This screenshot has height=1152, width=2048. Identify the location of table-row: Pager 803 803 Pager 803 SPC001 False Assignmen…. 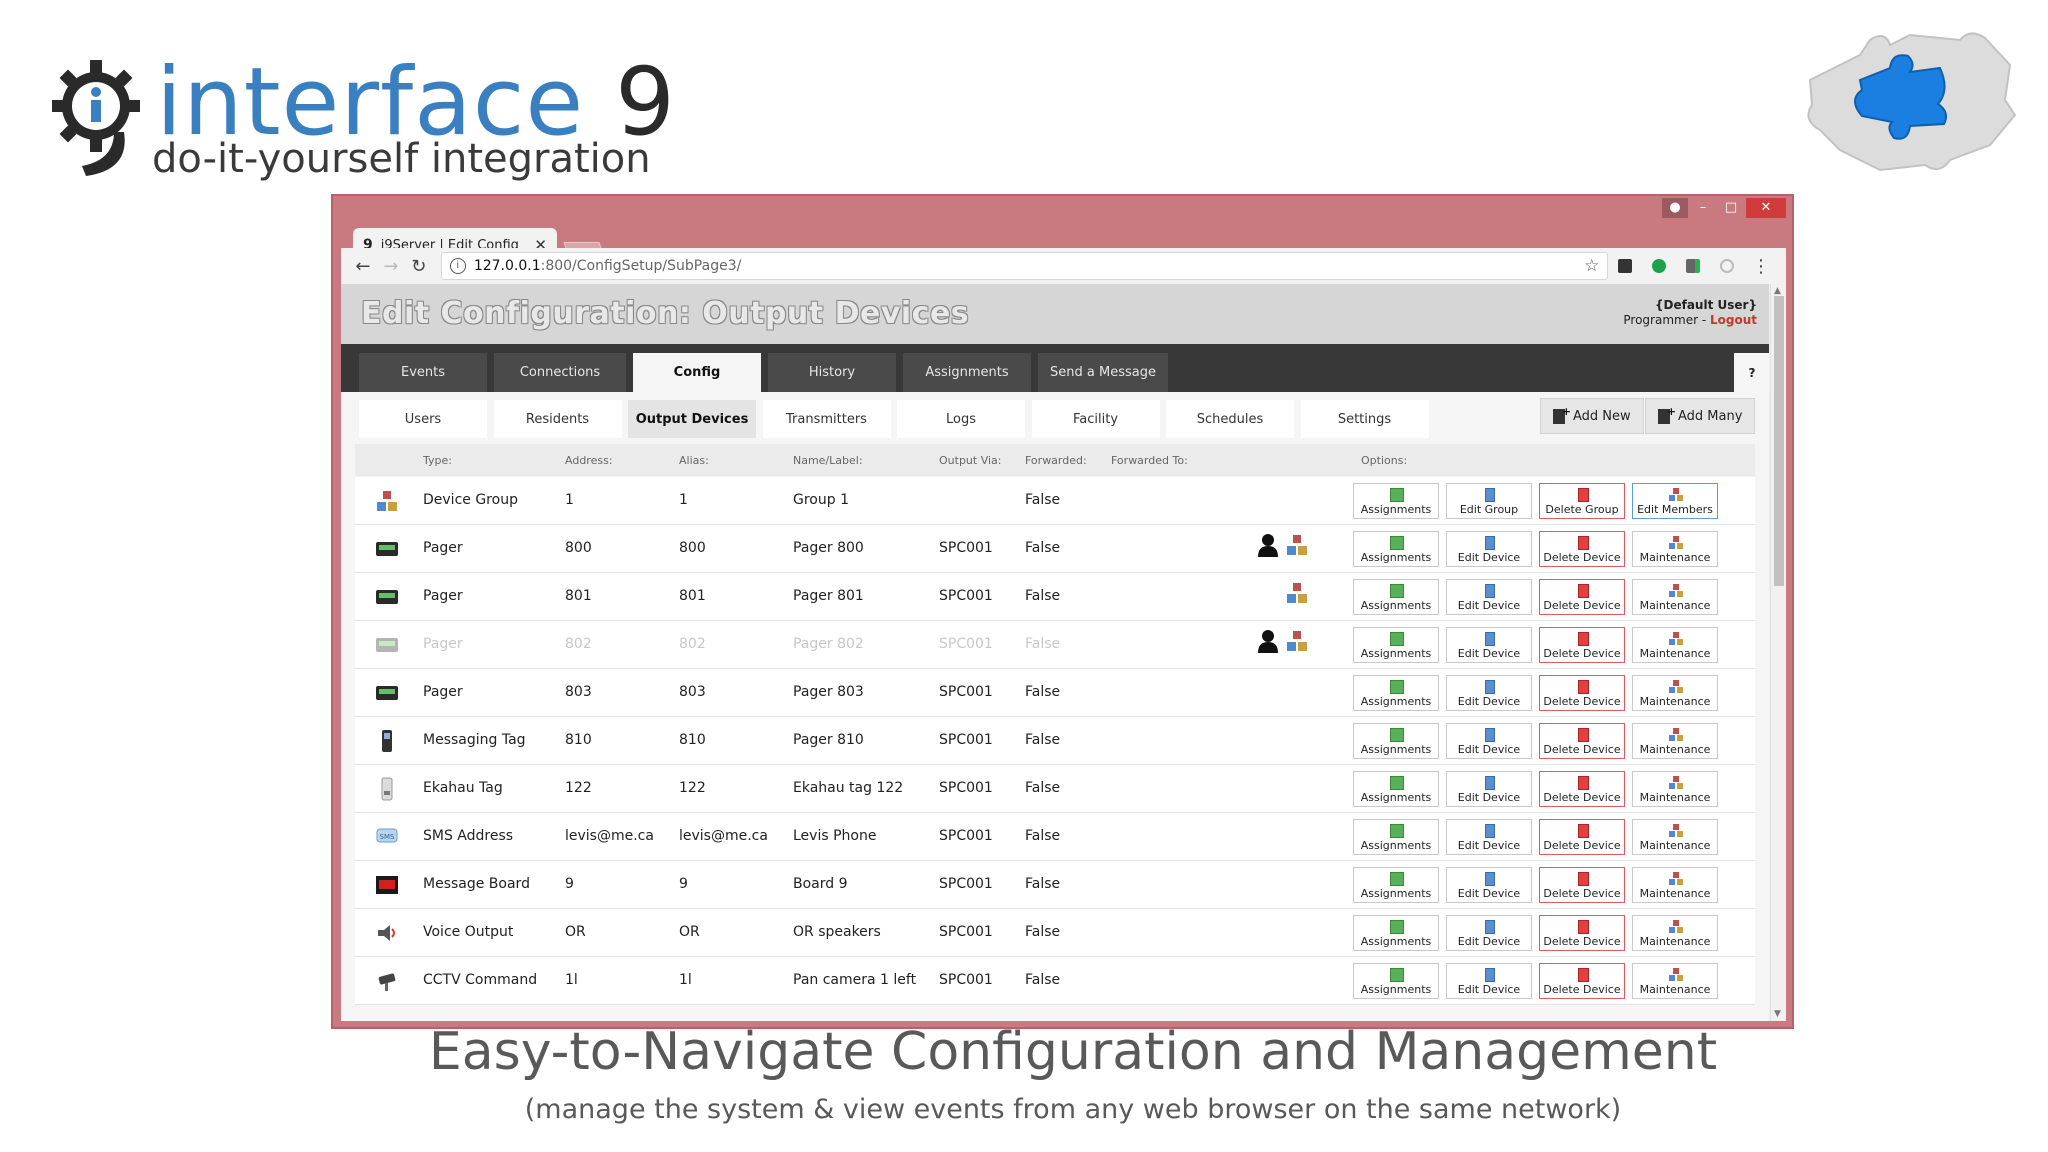
(1055, 693).